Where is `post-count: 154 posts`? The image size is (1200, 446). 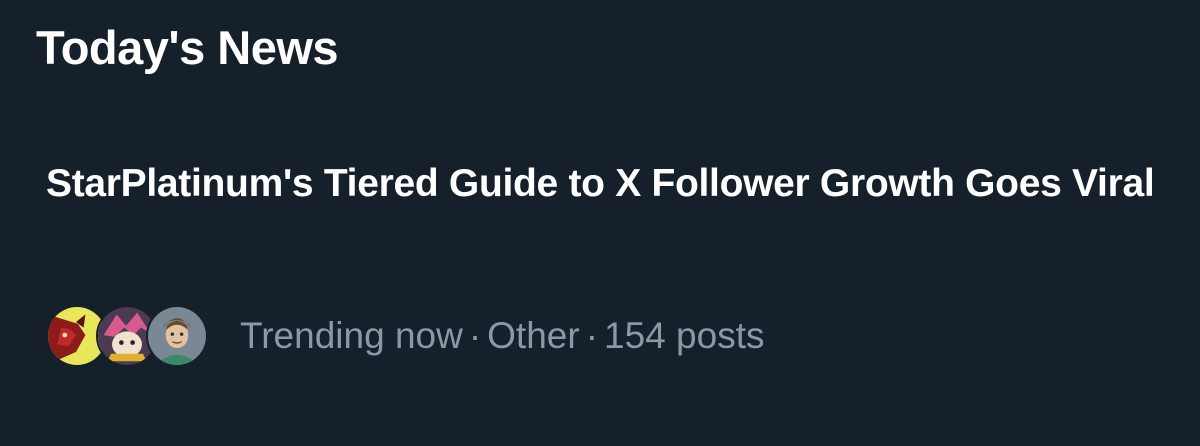 post-count: 154 posts is located at coordinates (684, 335).